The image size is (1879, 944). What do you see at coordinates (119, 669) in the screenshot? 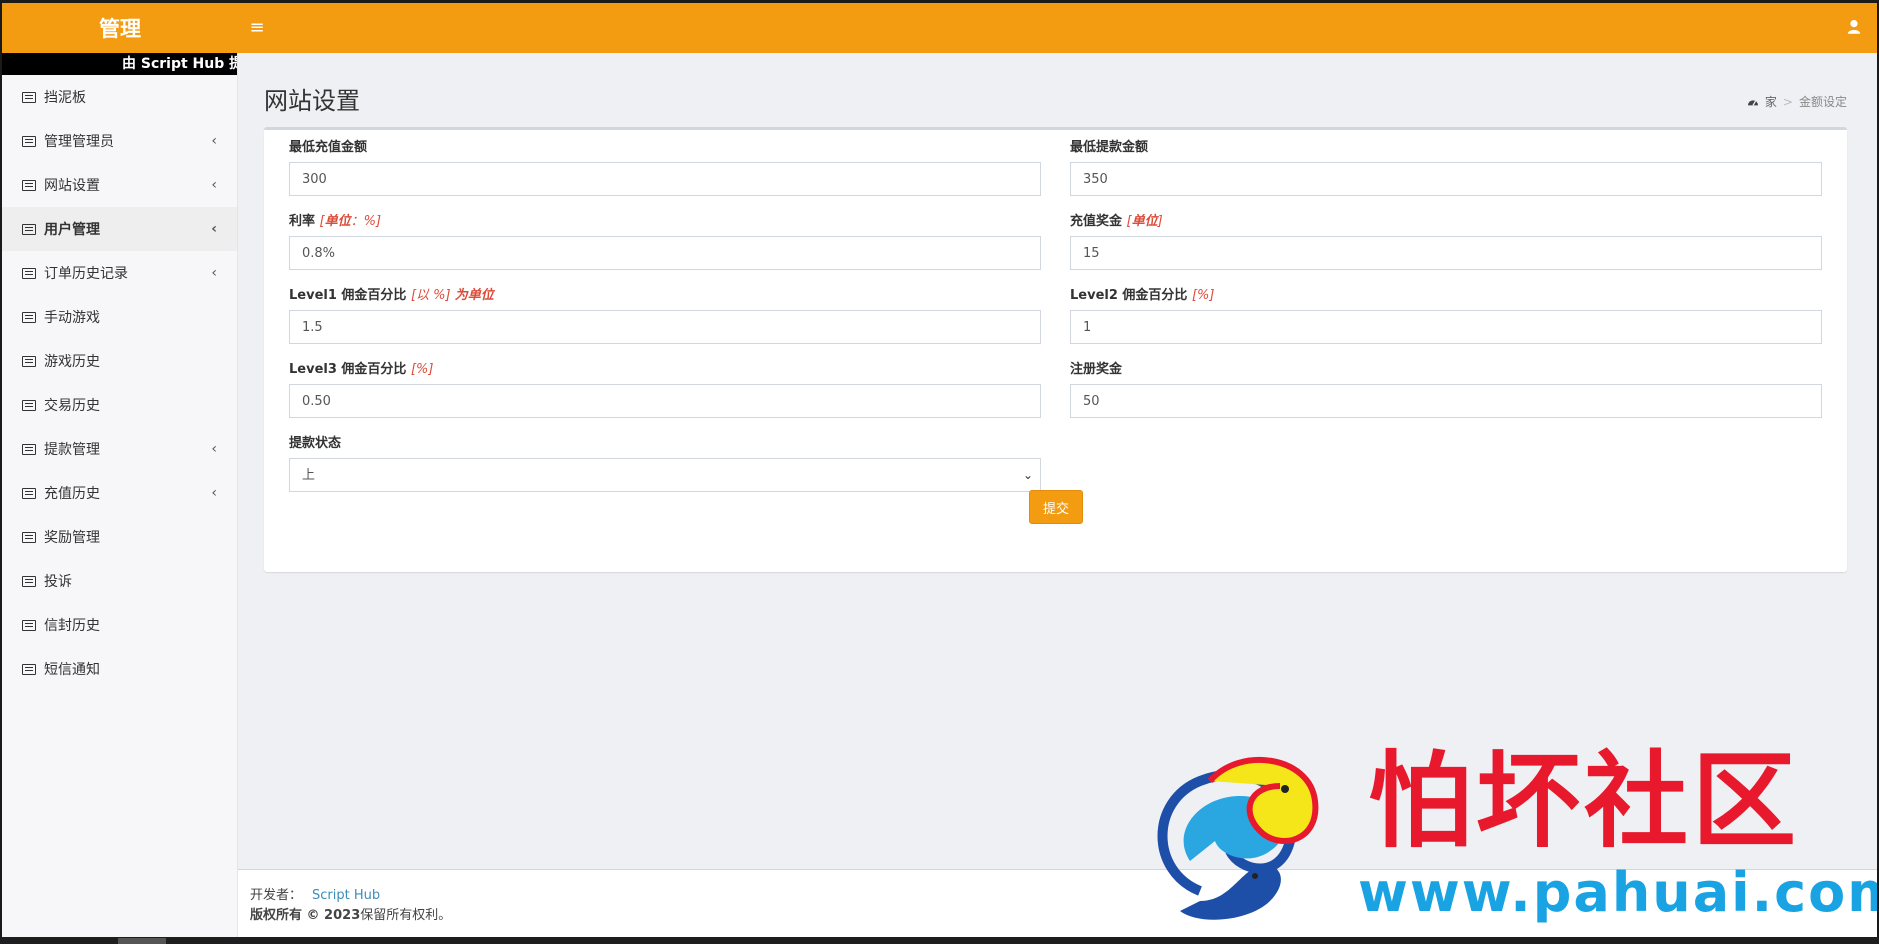
I see `sidebar-item-sms: 短信通知` at bounding box center [119, 669].